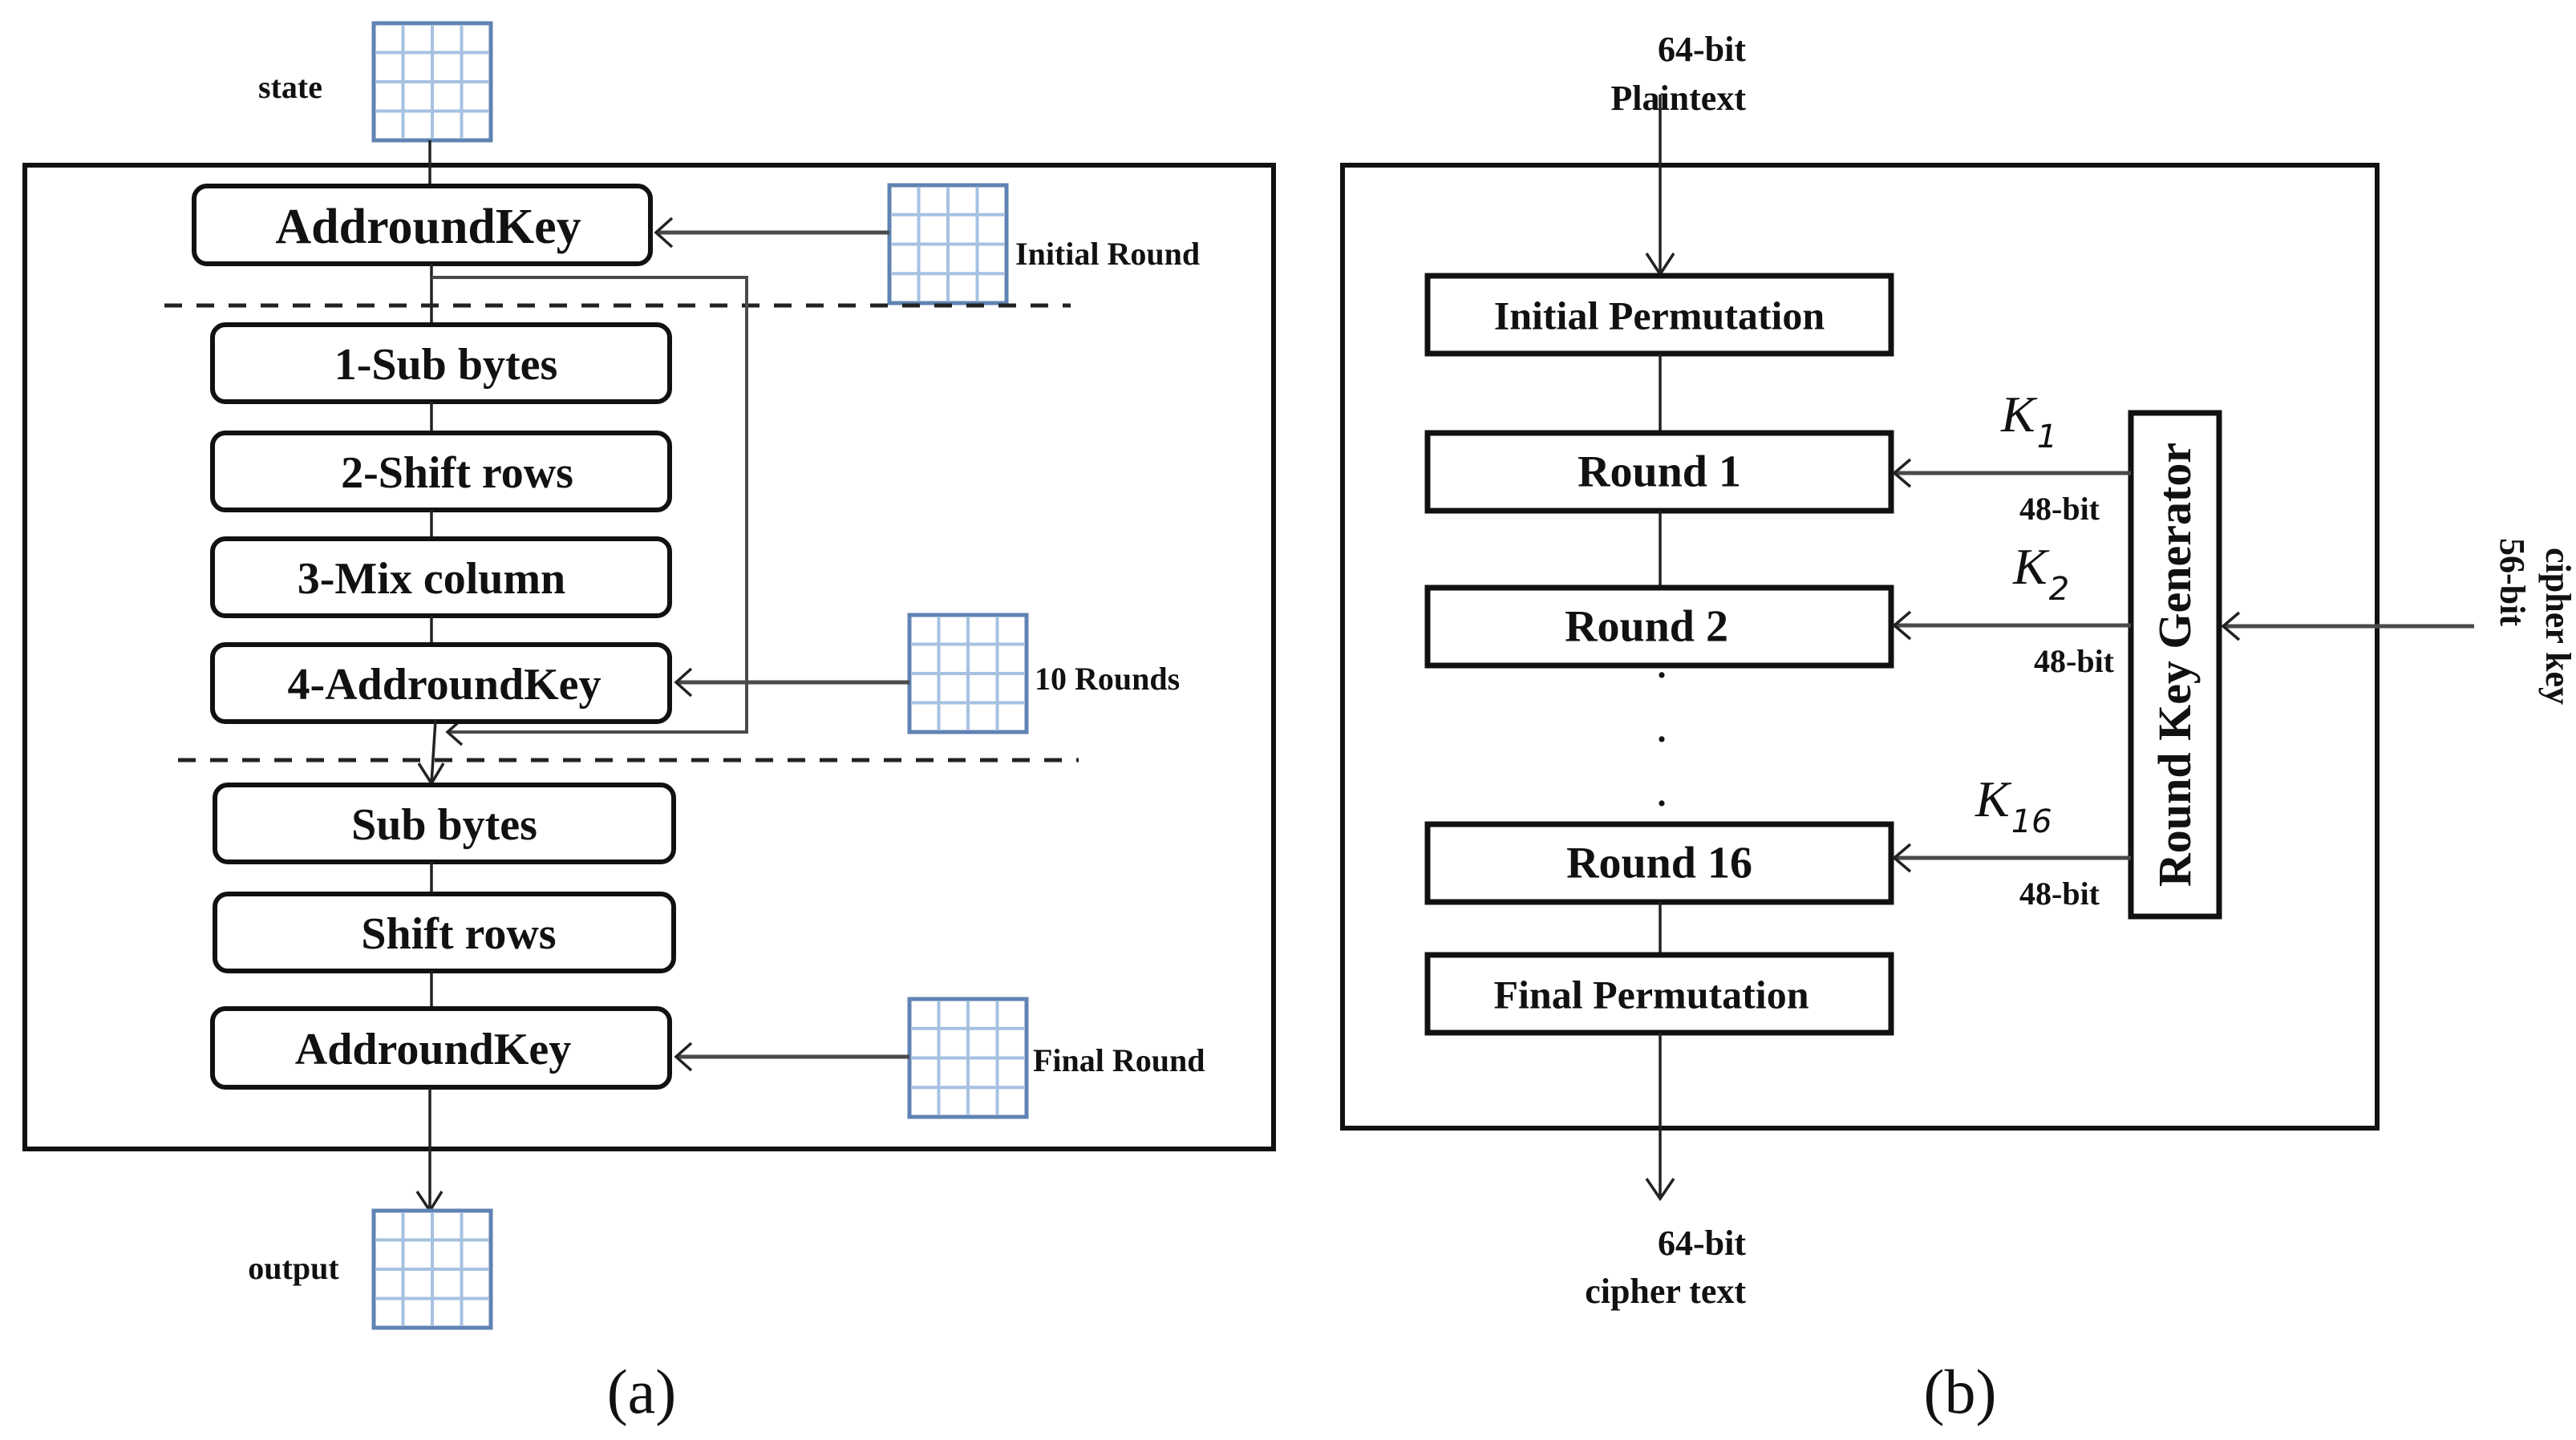 The height and width of the screenshot is (1440, 2576). What do you see at coordinates (1665, 1291) in the screenshot?
I see `ciphertext-label: cipher text` at bounding box center [1665, 1291].